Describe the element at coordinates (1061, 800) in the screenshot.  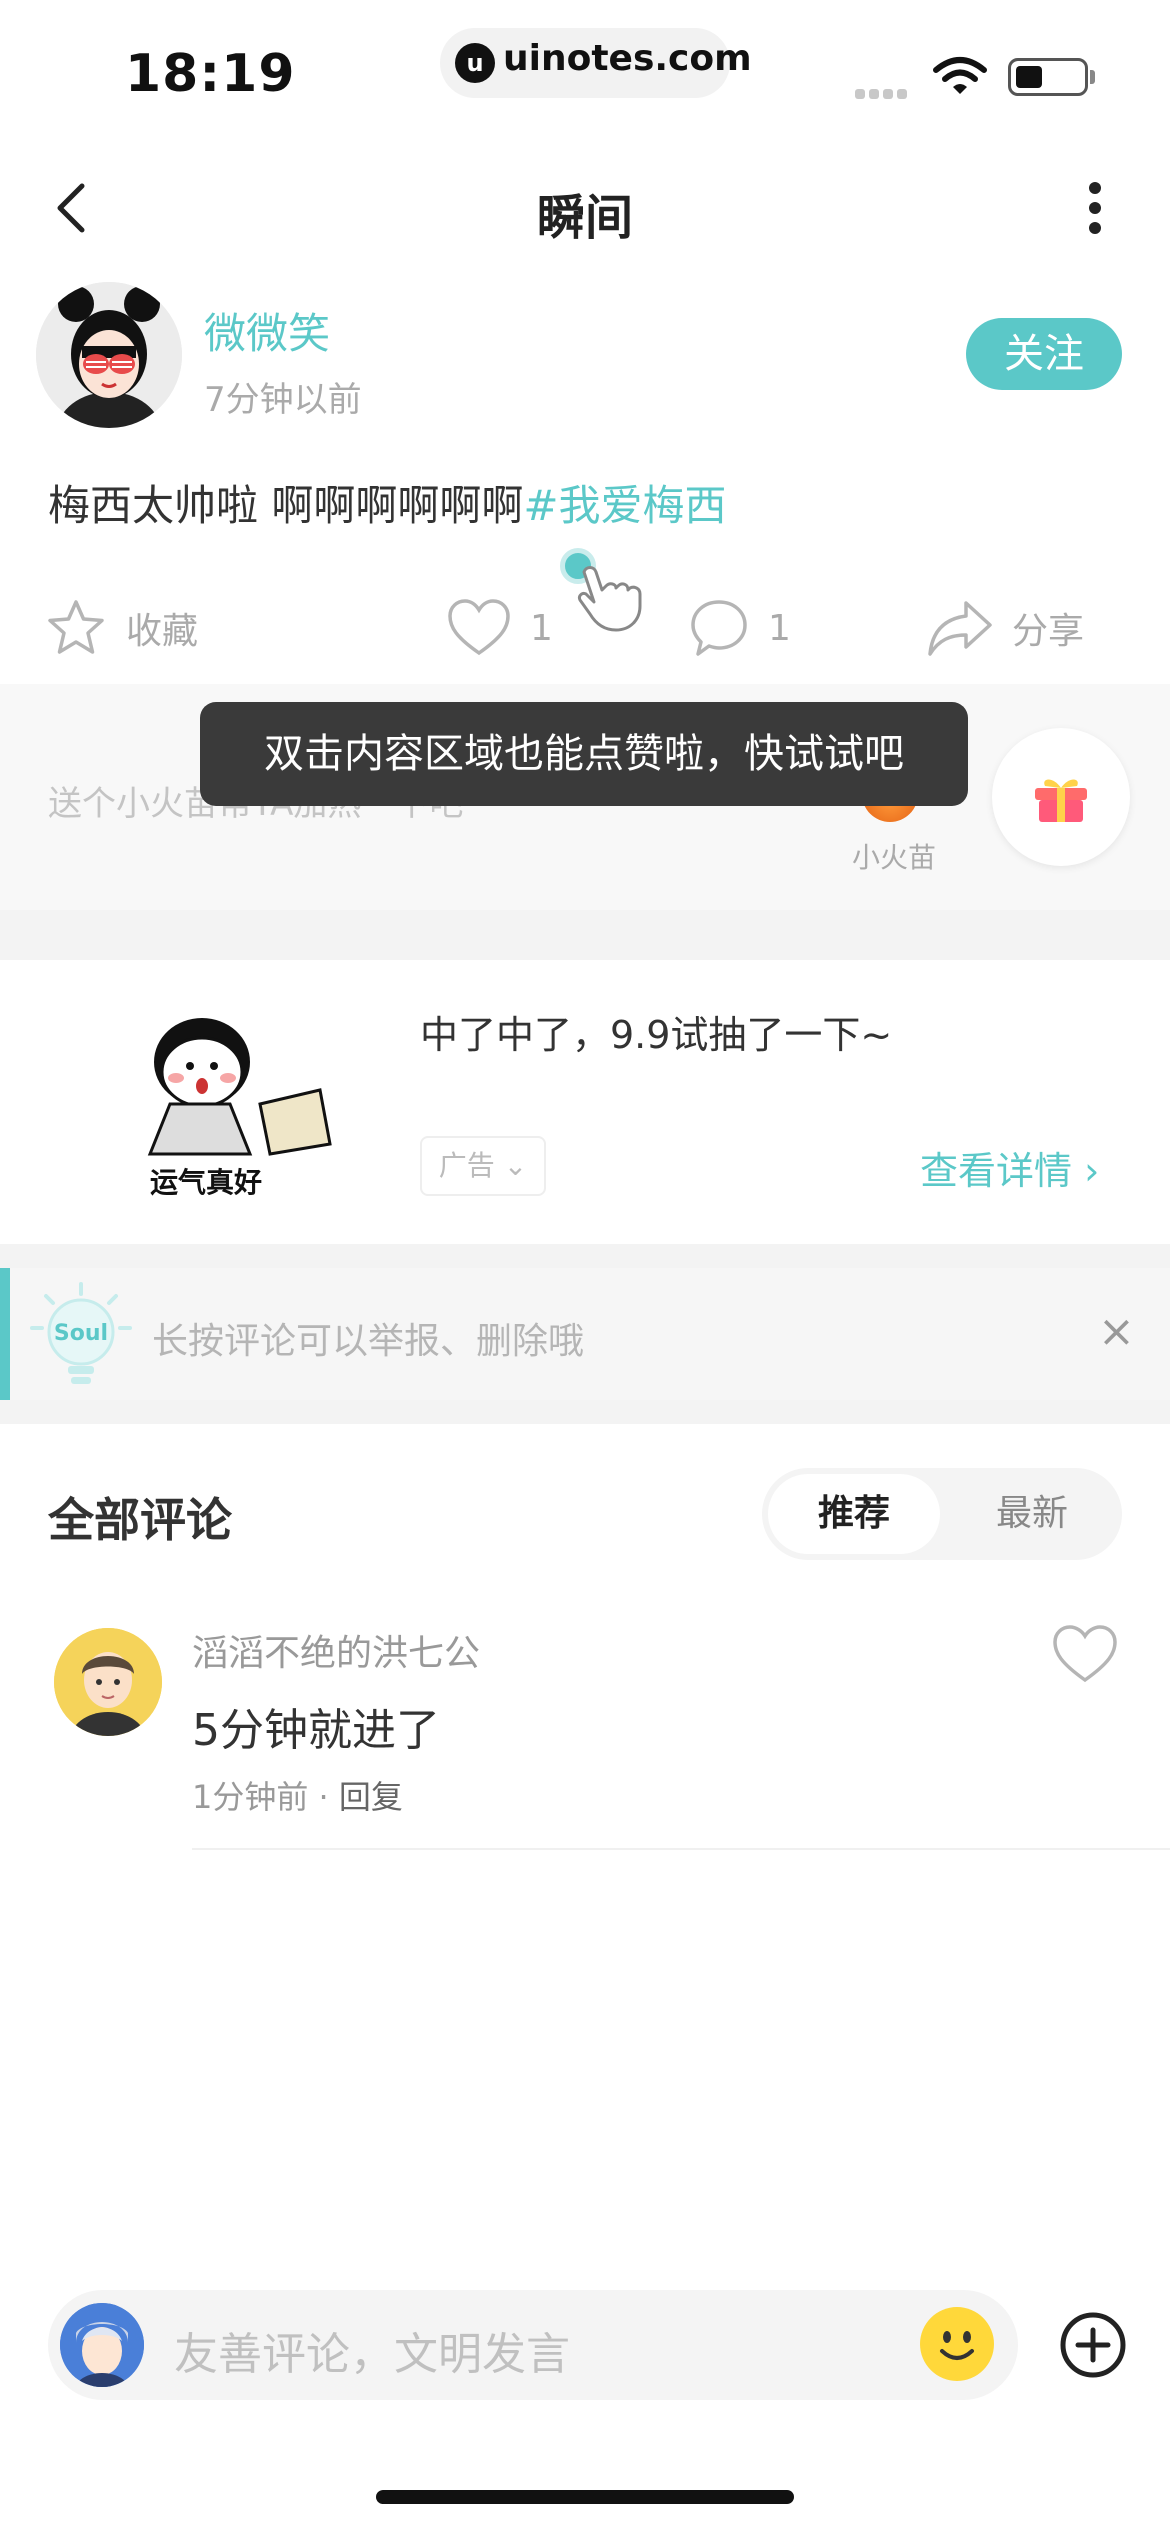
I see `gift-icon` at that location.